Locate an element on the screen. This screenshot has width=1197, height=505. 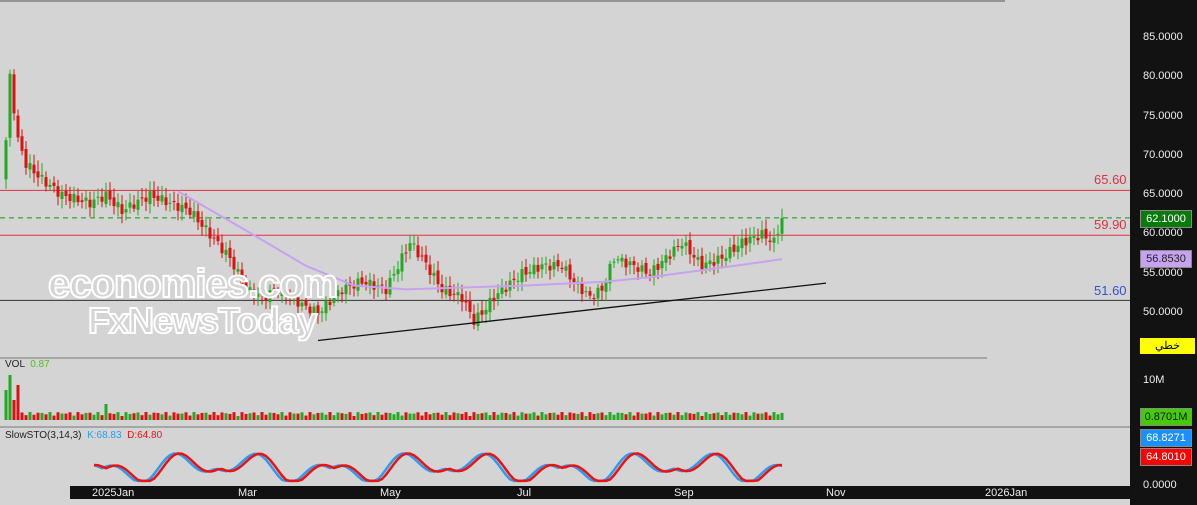
time-tick-label: Nov is located at coordinates (836, 493).